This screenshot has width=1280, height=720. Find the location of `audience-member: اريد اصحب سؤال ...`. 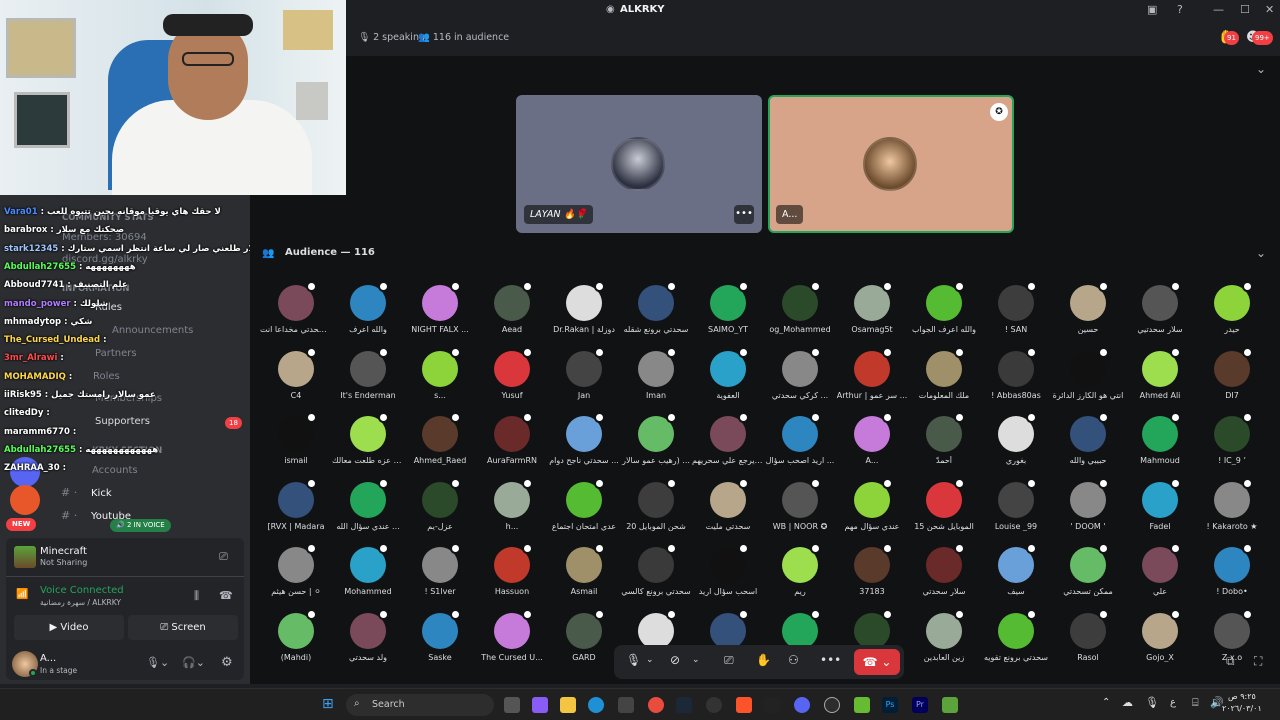

audience-member: اريد اصحب سؤال ... is located at coordinates (800, 447).